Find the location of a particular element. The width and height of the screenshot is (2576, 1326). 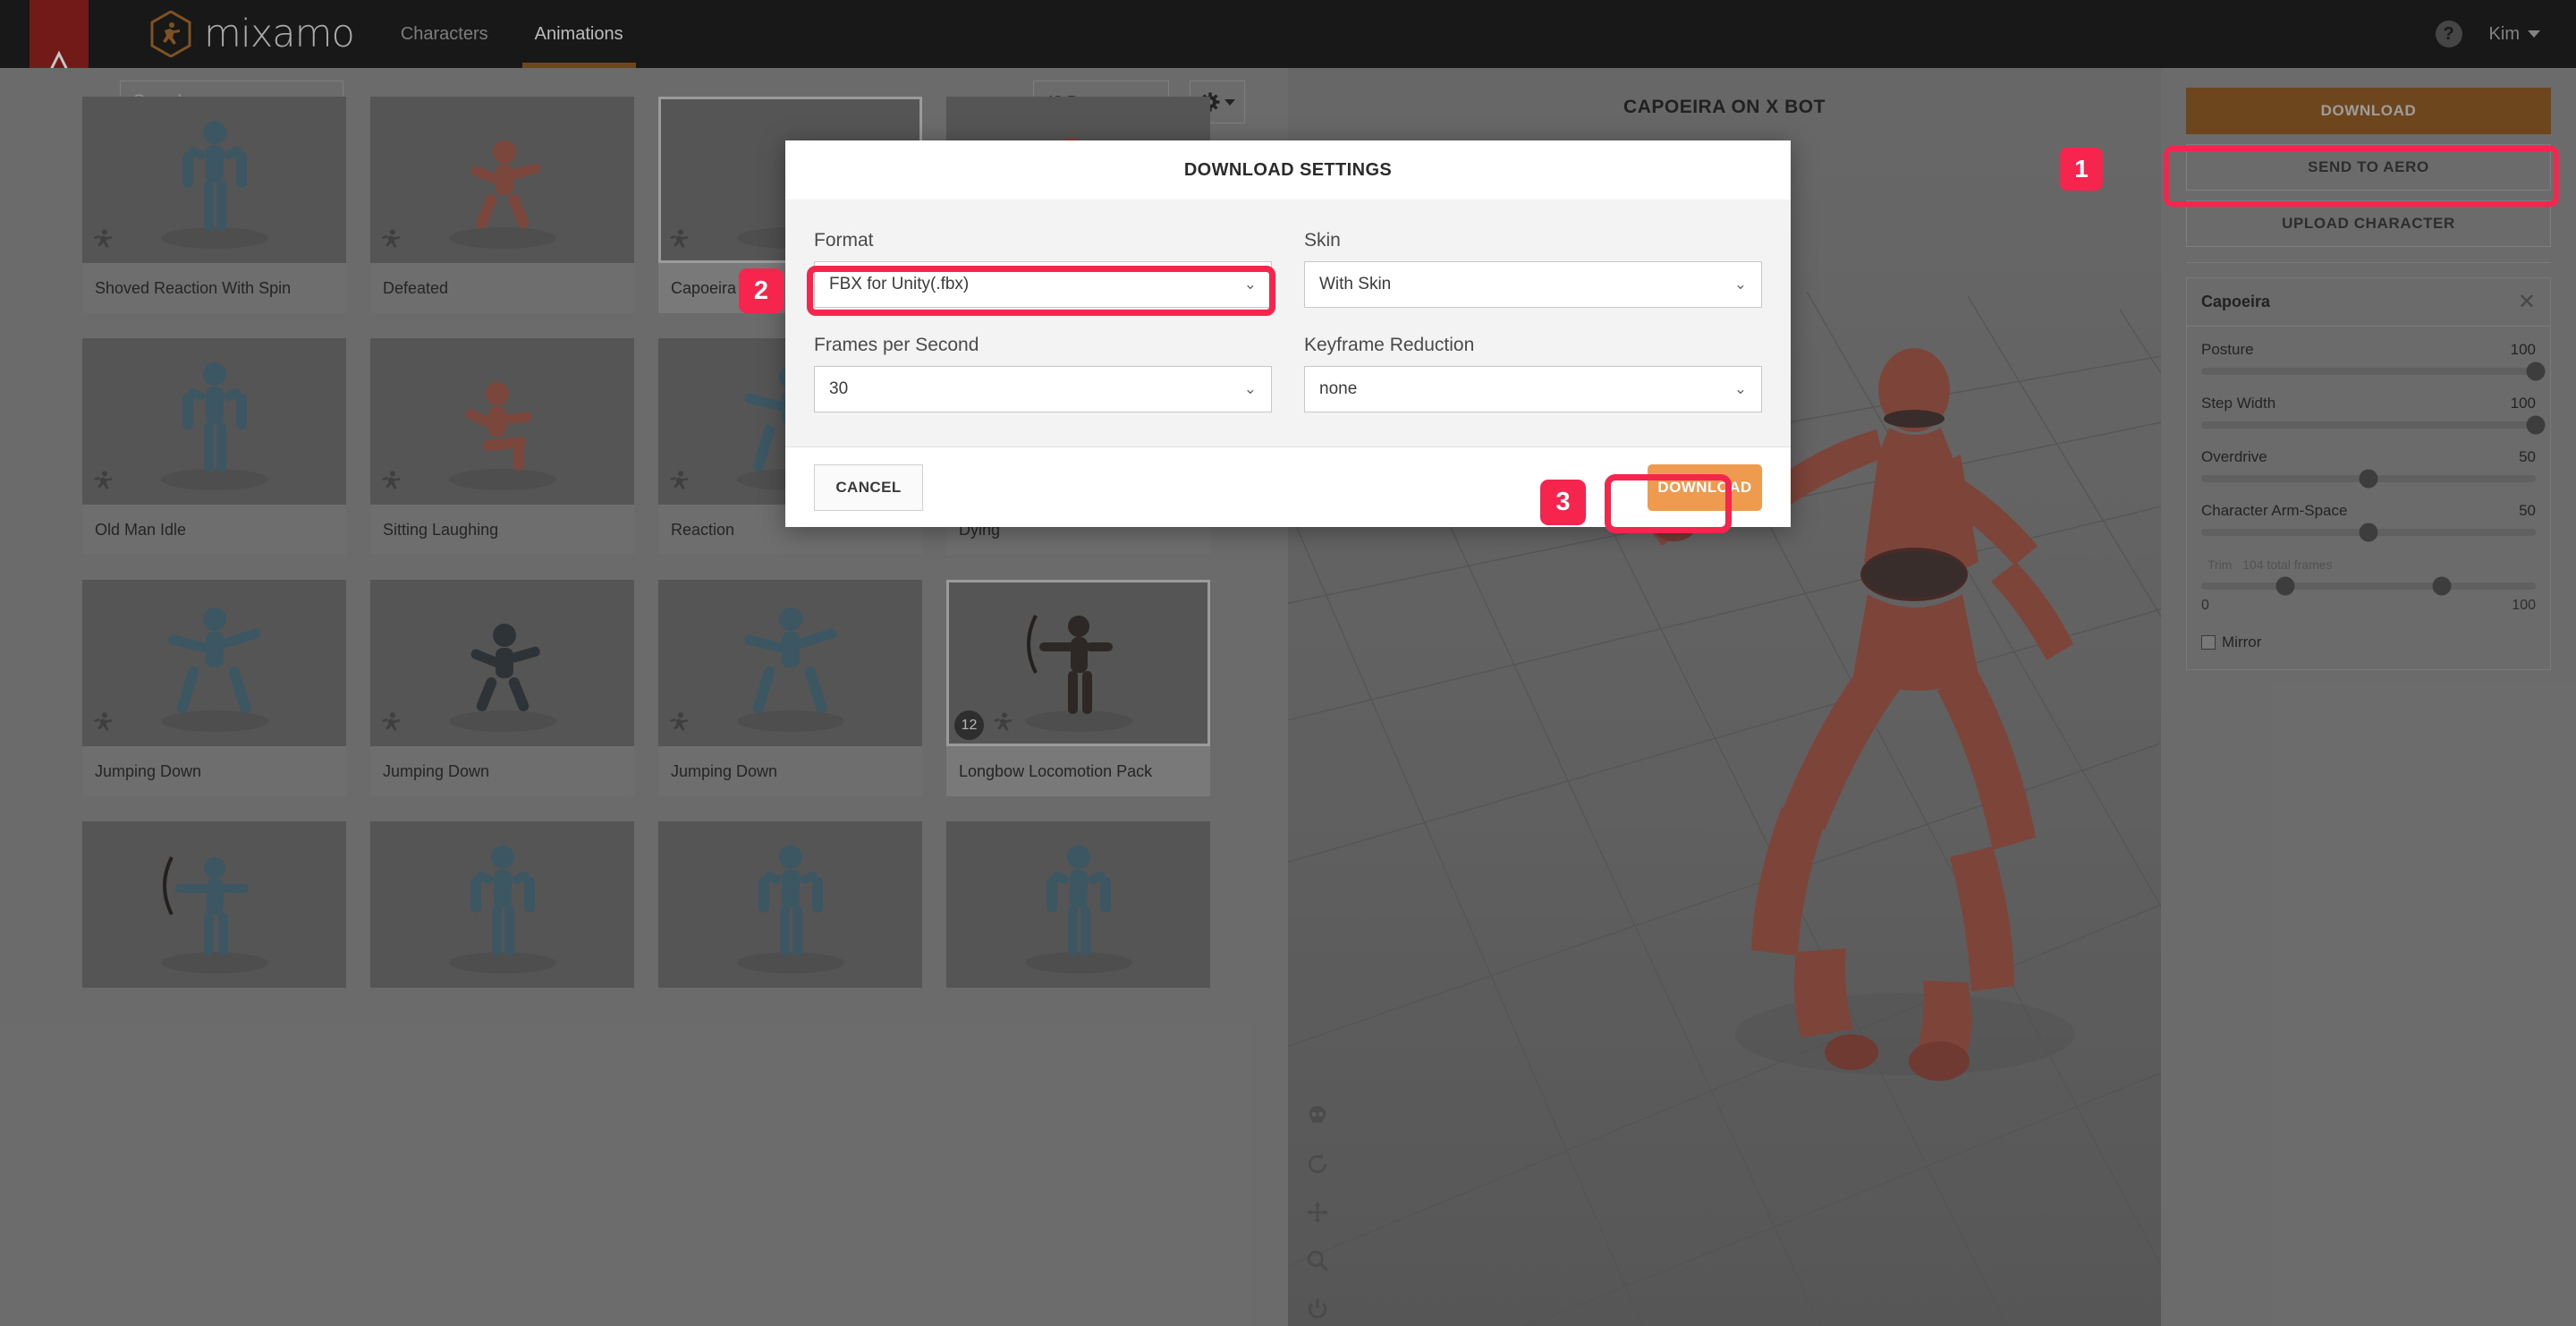

animation-name: Capoeira is located at coordinates (2236, 301).